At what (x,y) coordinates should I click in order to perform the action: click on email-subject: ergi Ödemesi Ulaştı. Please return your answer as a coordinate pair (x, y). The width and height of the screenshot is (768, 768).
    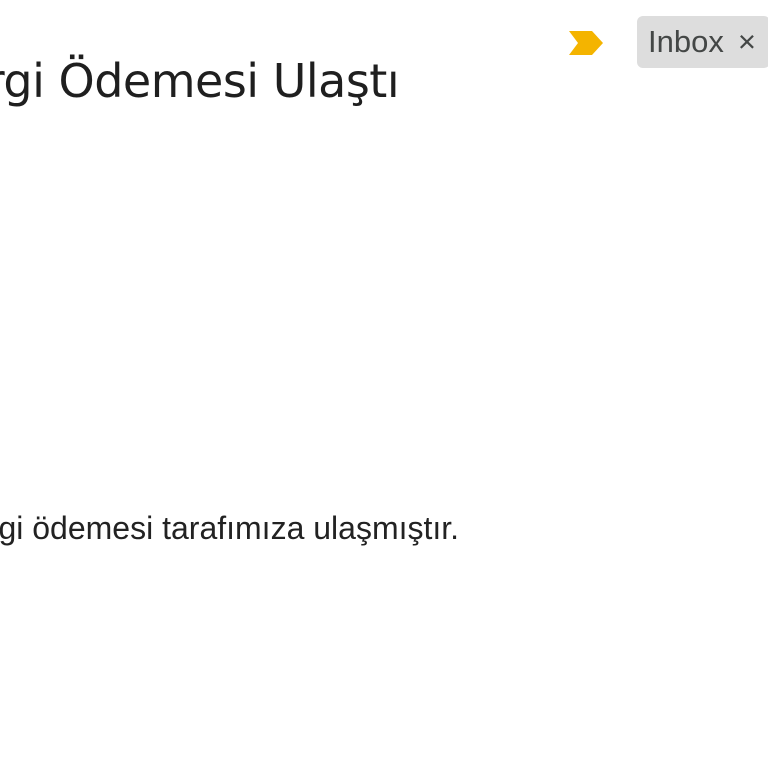
    Looking at the image, I should click on (200, 81).